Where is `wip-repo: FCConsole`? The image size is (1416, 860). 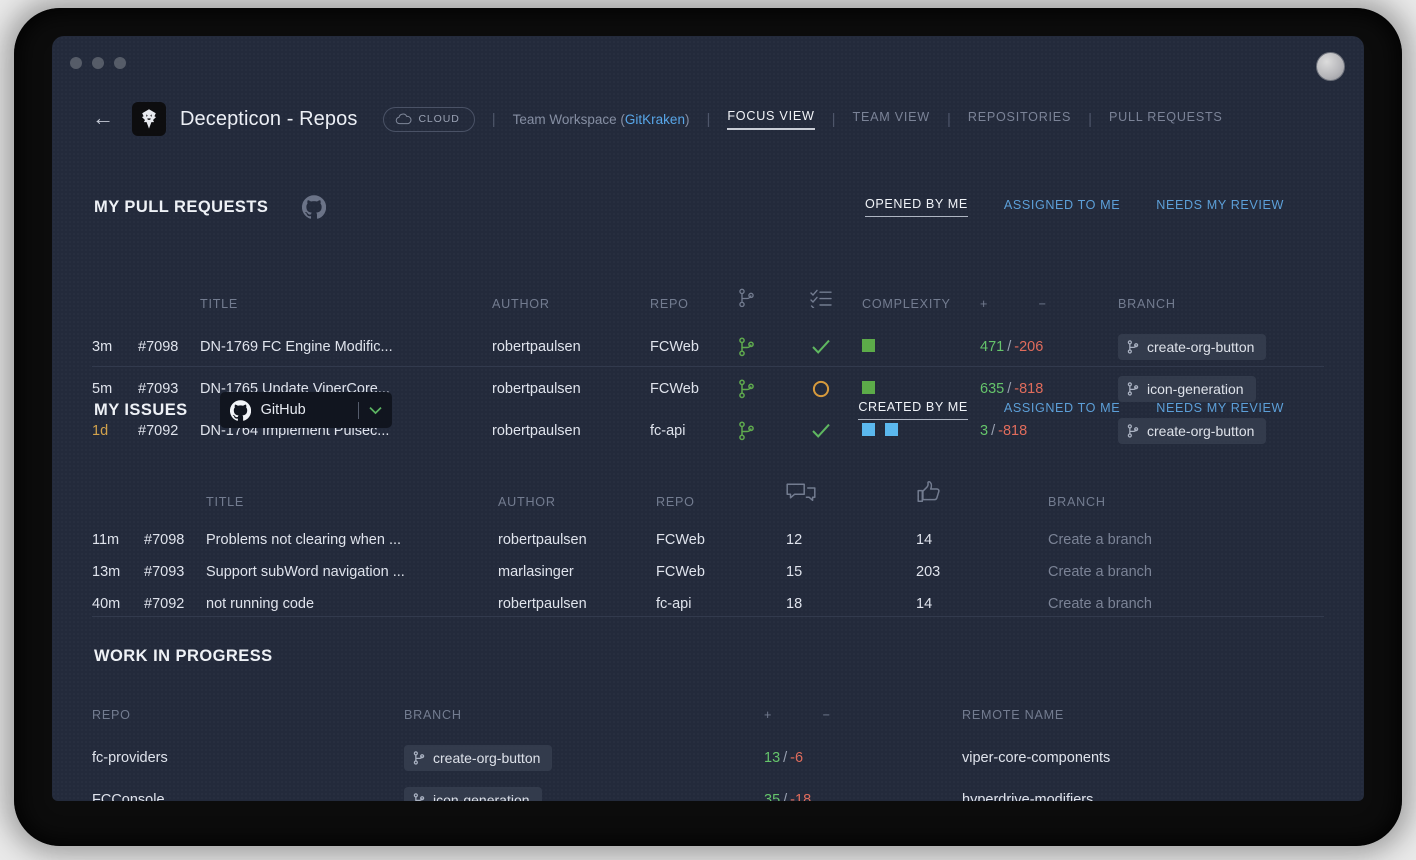
wip-repo: FCConsole is located at coordinates (248, 790).